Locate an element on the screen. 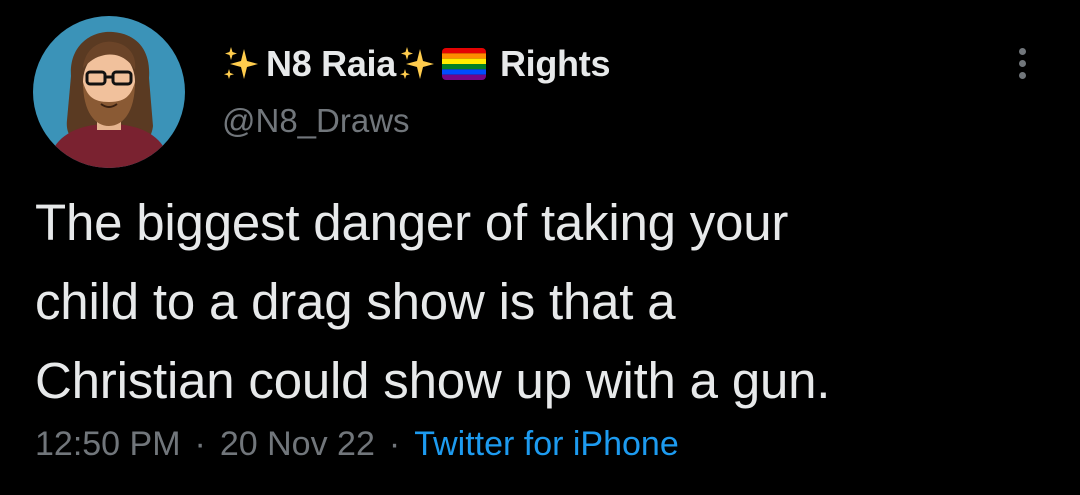 The width and height of the screenshot is (1080, 495). tweet-date: 20 Nov 22 is located at coordinates (297, 444).